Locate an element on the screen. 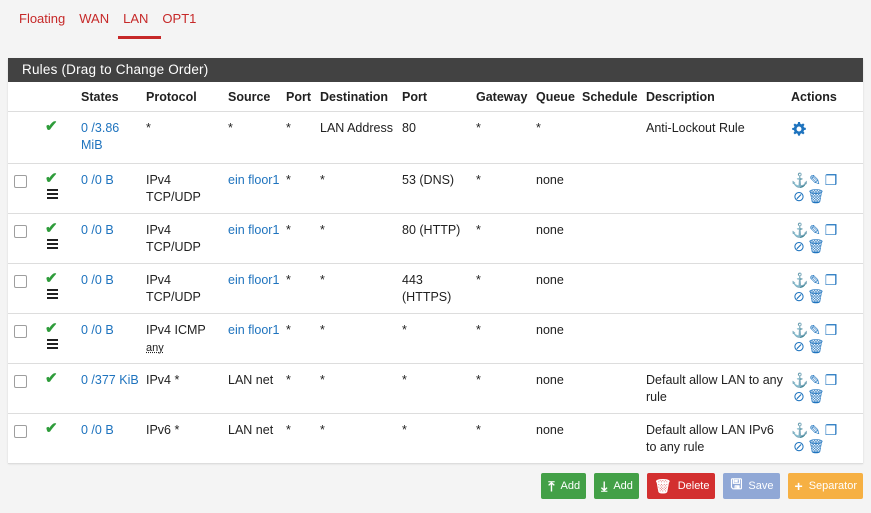 The width and height of the screenshot is (871, 513). description: Anti-Lockout Rule is located at coordinates (695, 128).